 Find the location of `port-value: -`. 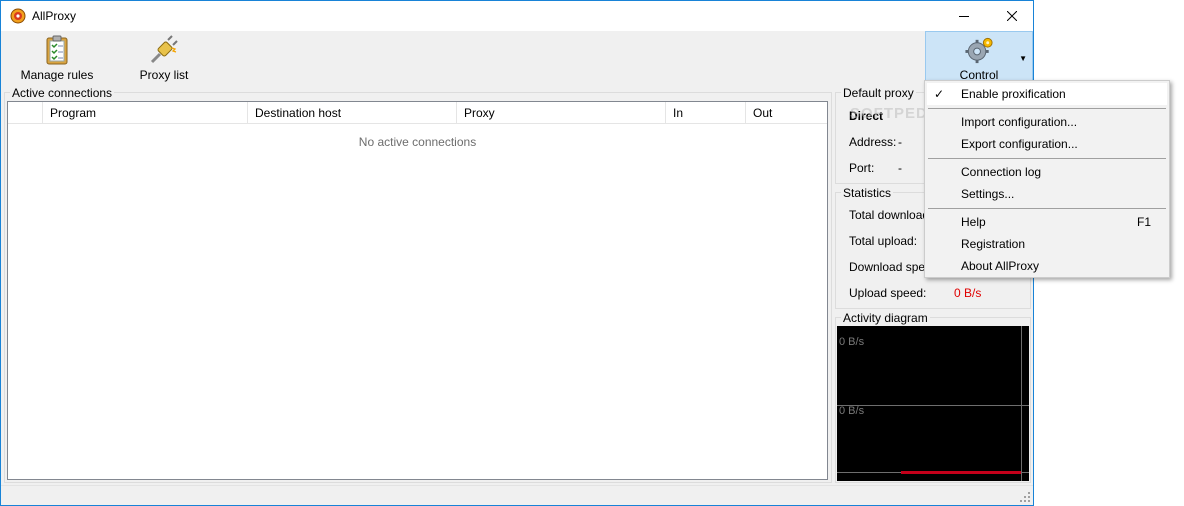

port-value: - is located at coordinates (900, 168).